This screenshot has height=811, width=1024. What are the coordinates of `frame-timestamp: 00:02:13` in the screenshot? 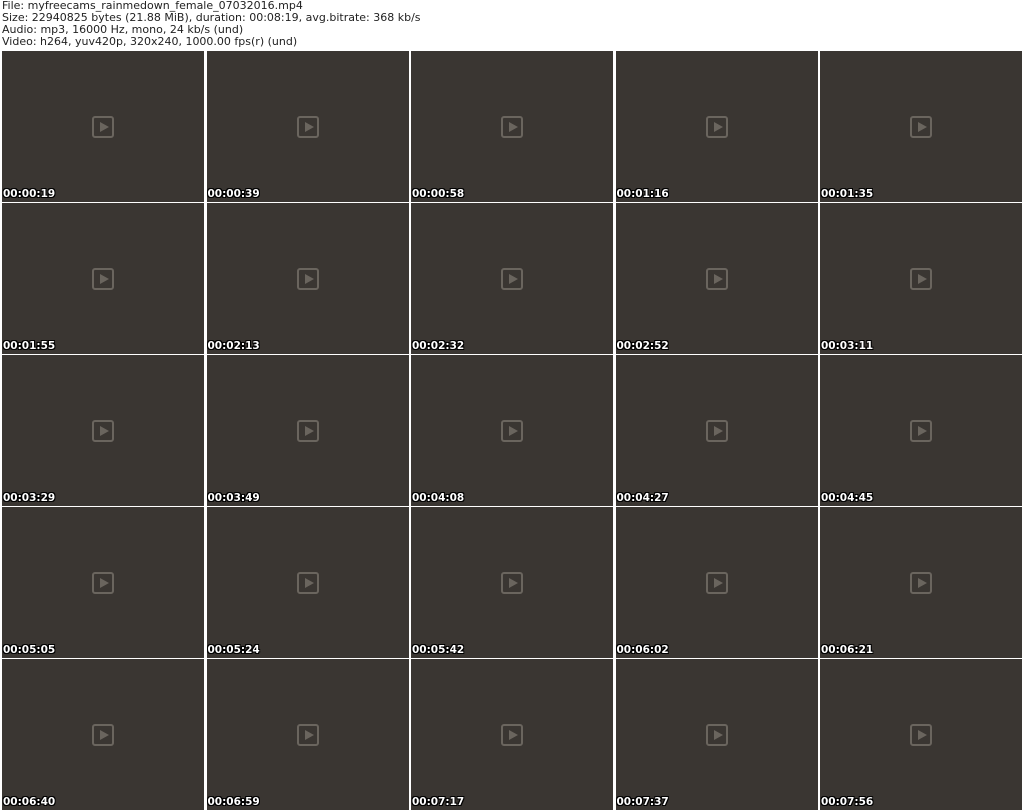 It's located at (233, 346).